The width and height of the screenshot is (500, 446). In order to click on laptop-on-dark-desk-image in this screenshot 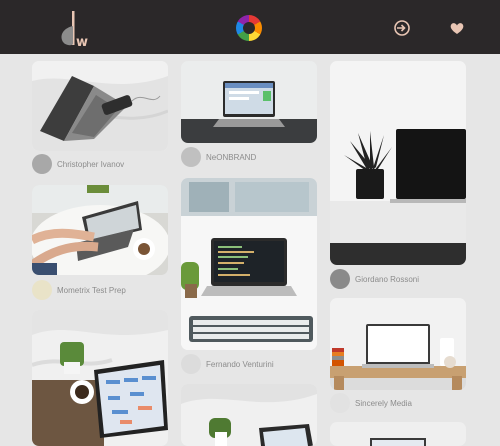, I will do `click(249, 102)`.